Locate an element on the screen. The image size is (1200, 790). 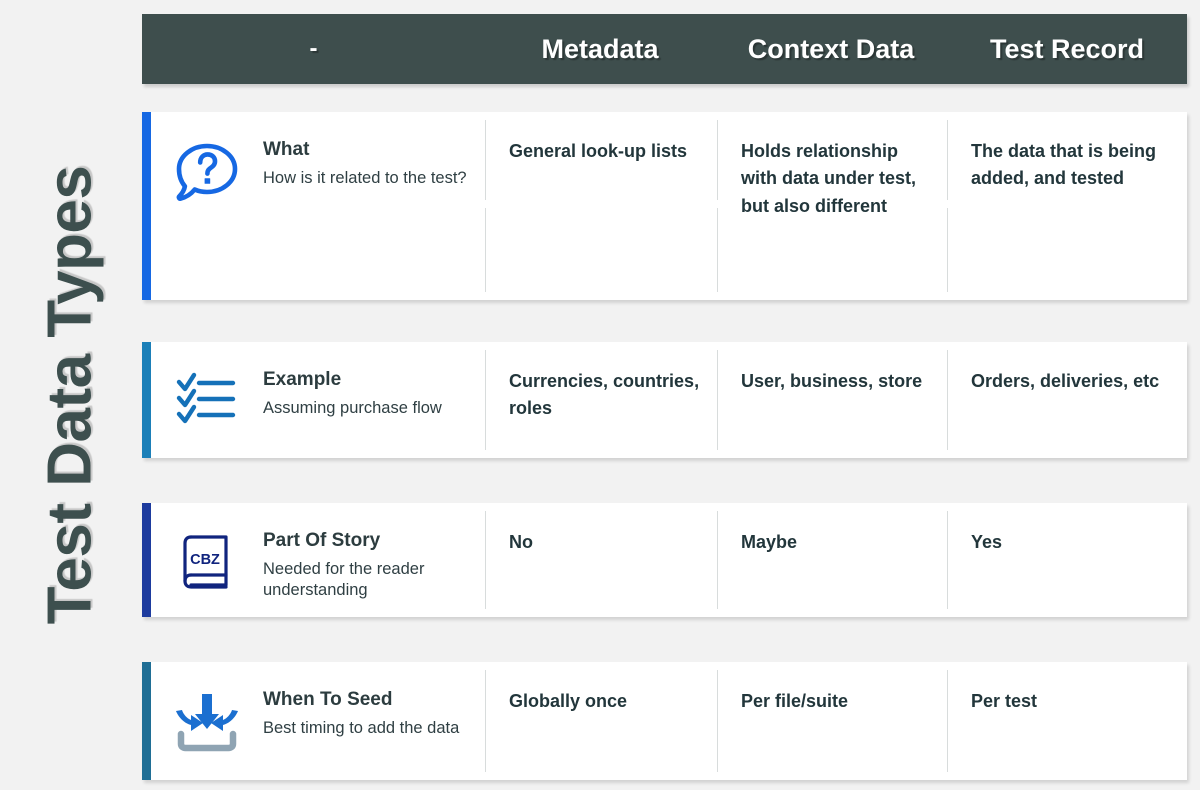
column-header-test-record: Test Record is located at coordinates (1067, 48).